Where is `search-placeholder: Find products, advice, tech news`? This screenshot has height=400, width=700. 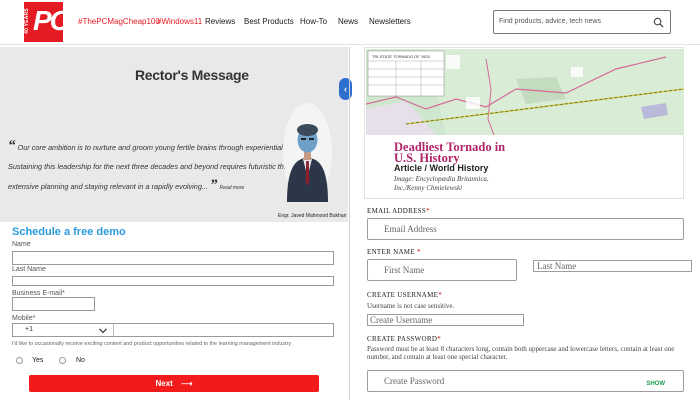 search-placeholder: Find products, advice, tech news is located at coordinates (550, 21).